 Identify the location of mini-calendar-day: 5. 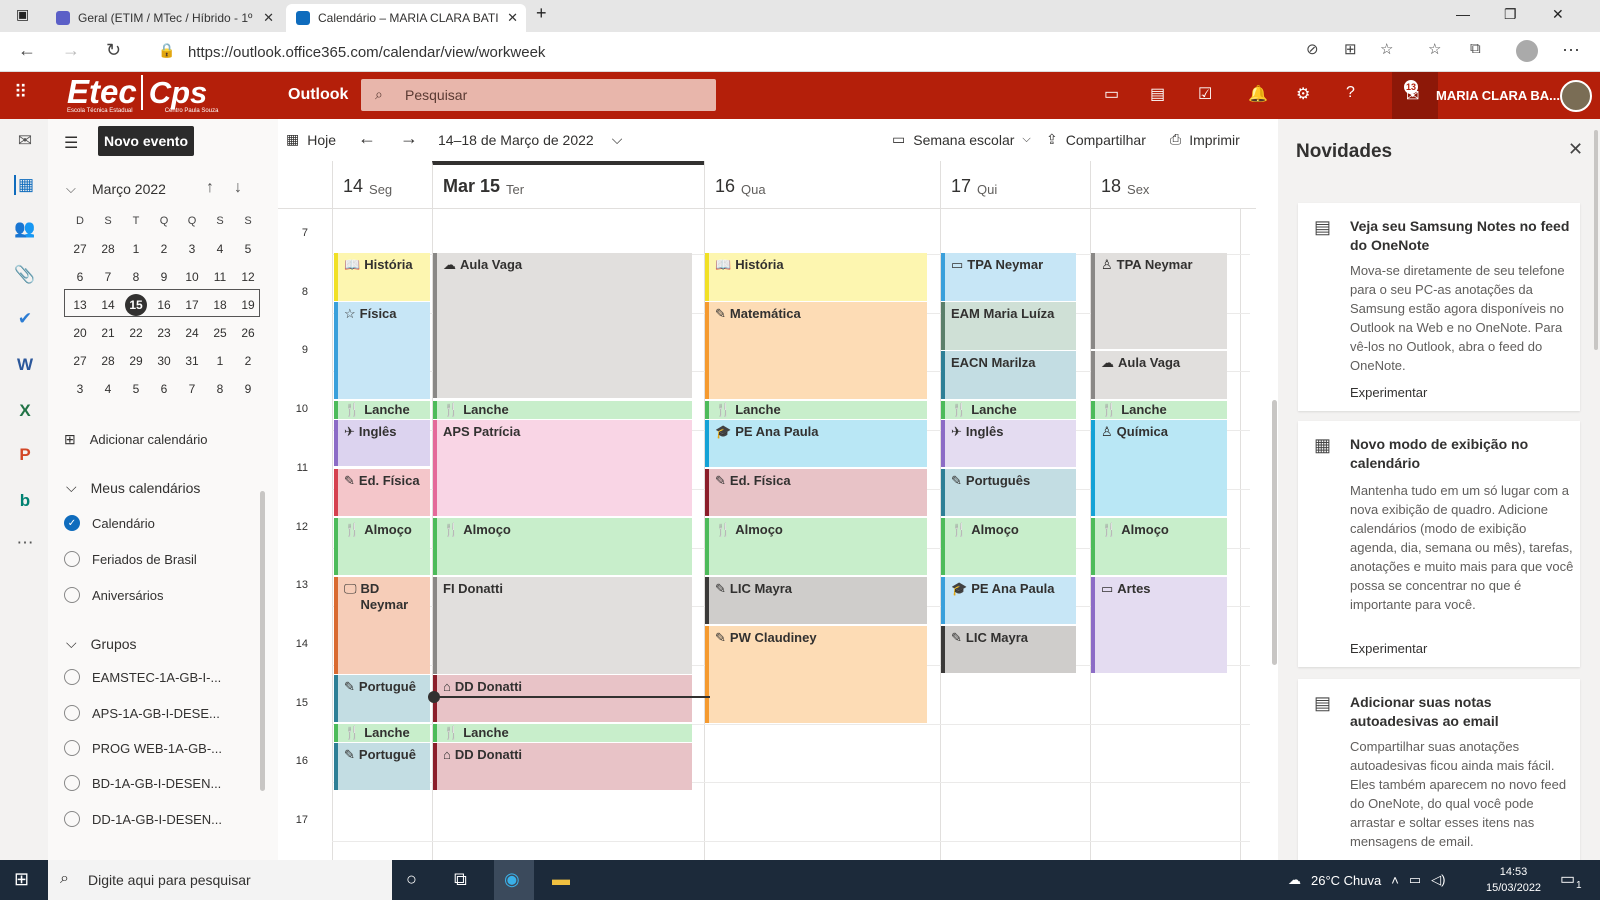
(248, 249).